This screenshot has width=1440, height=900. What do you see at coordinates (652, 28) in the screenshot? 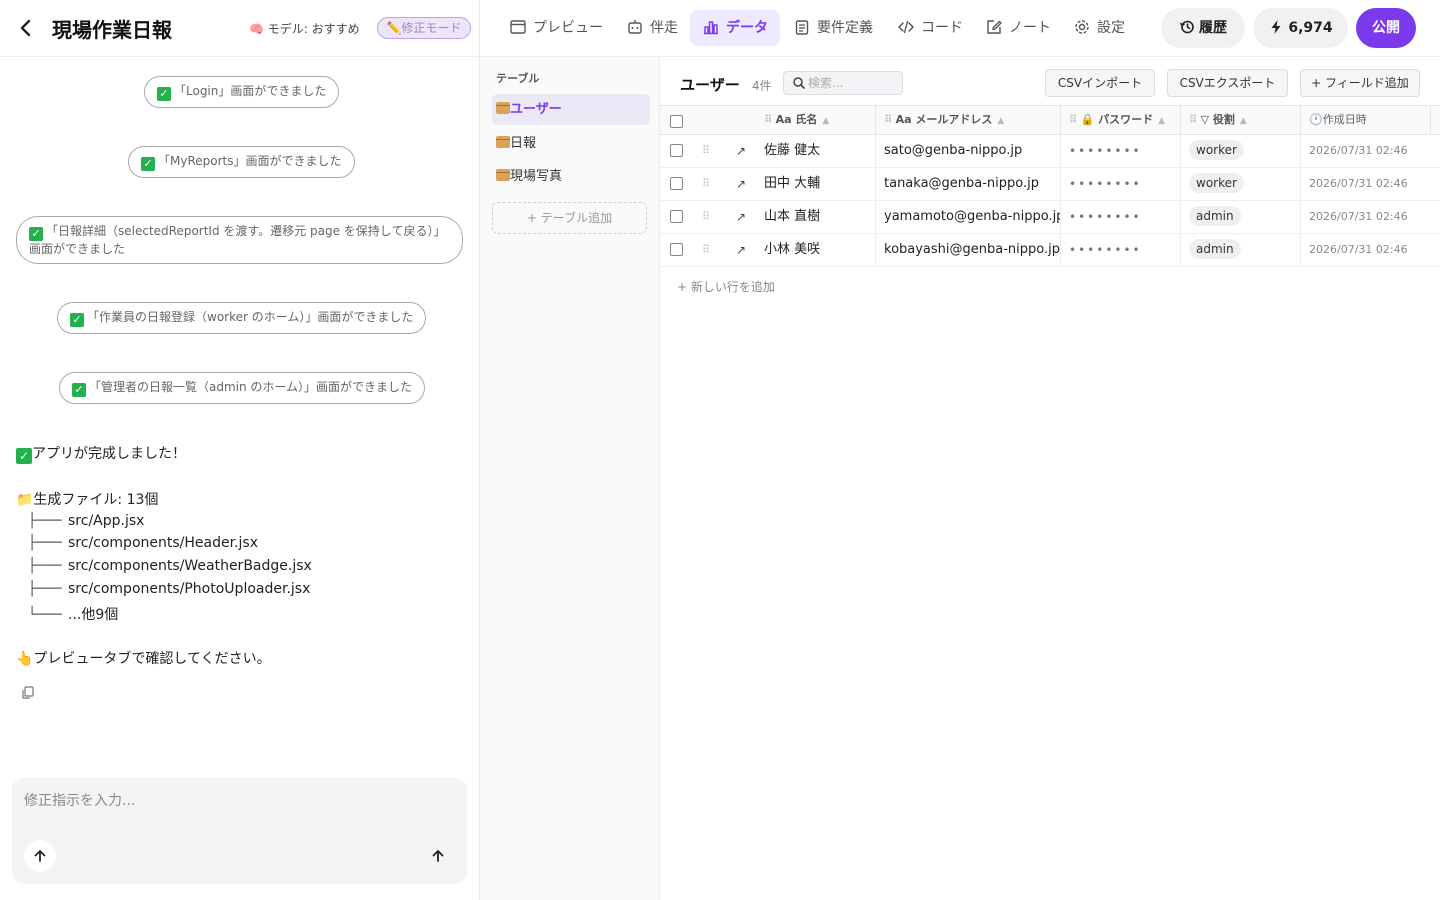
I see `tab-companion: 伴走` at bounding box center [652, 28].